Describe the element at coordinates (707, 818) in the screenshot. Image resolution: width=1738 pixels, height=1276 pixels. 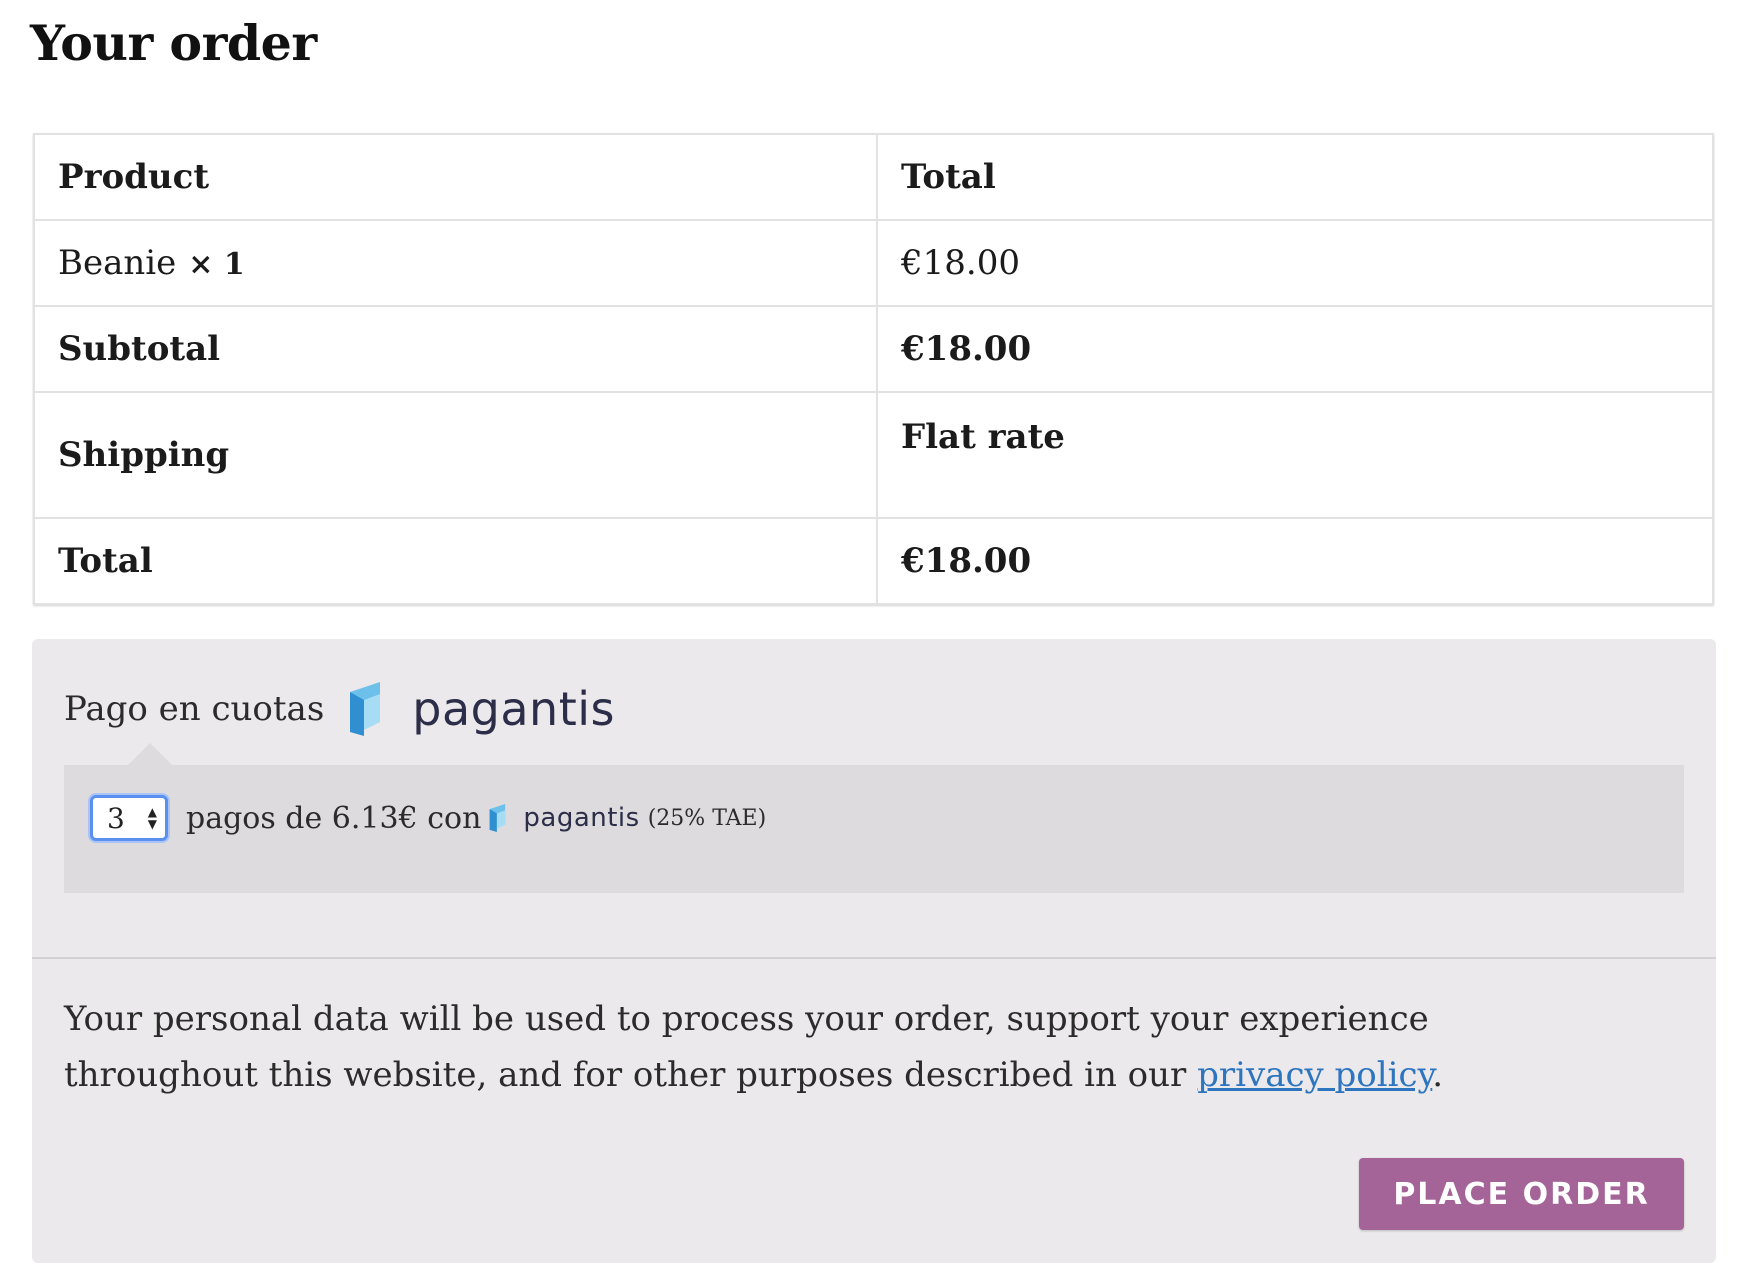
I see `tae-text: (25% TAE)` at that location.